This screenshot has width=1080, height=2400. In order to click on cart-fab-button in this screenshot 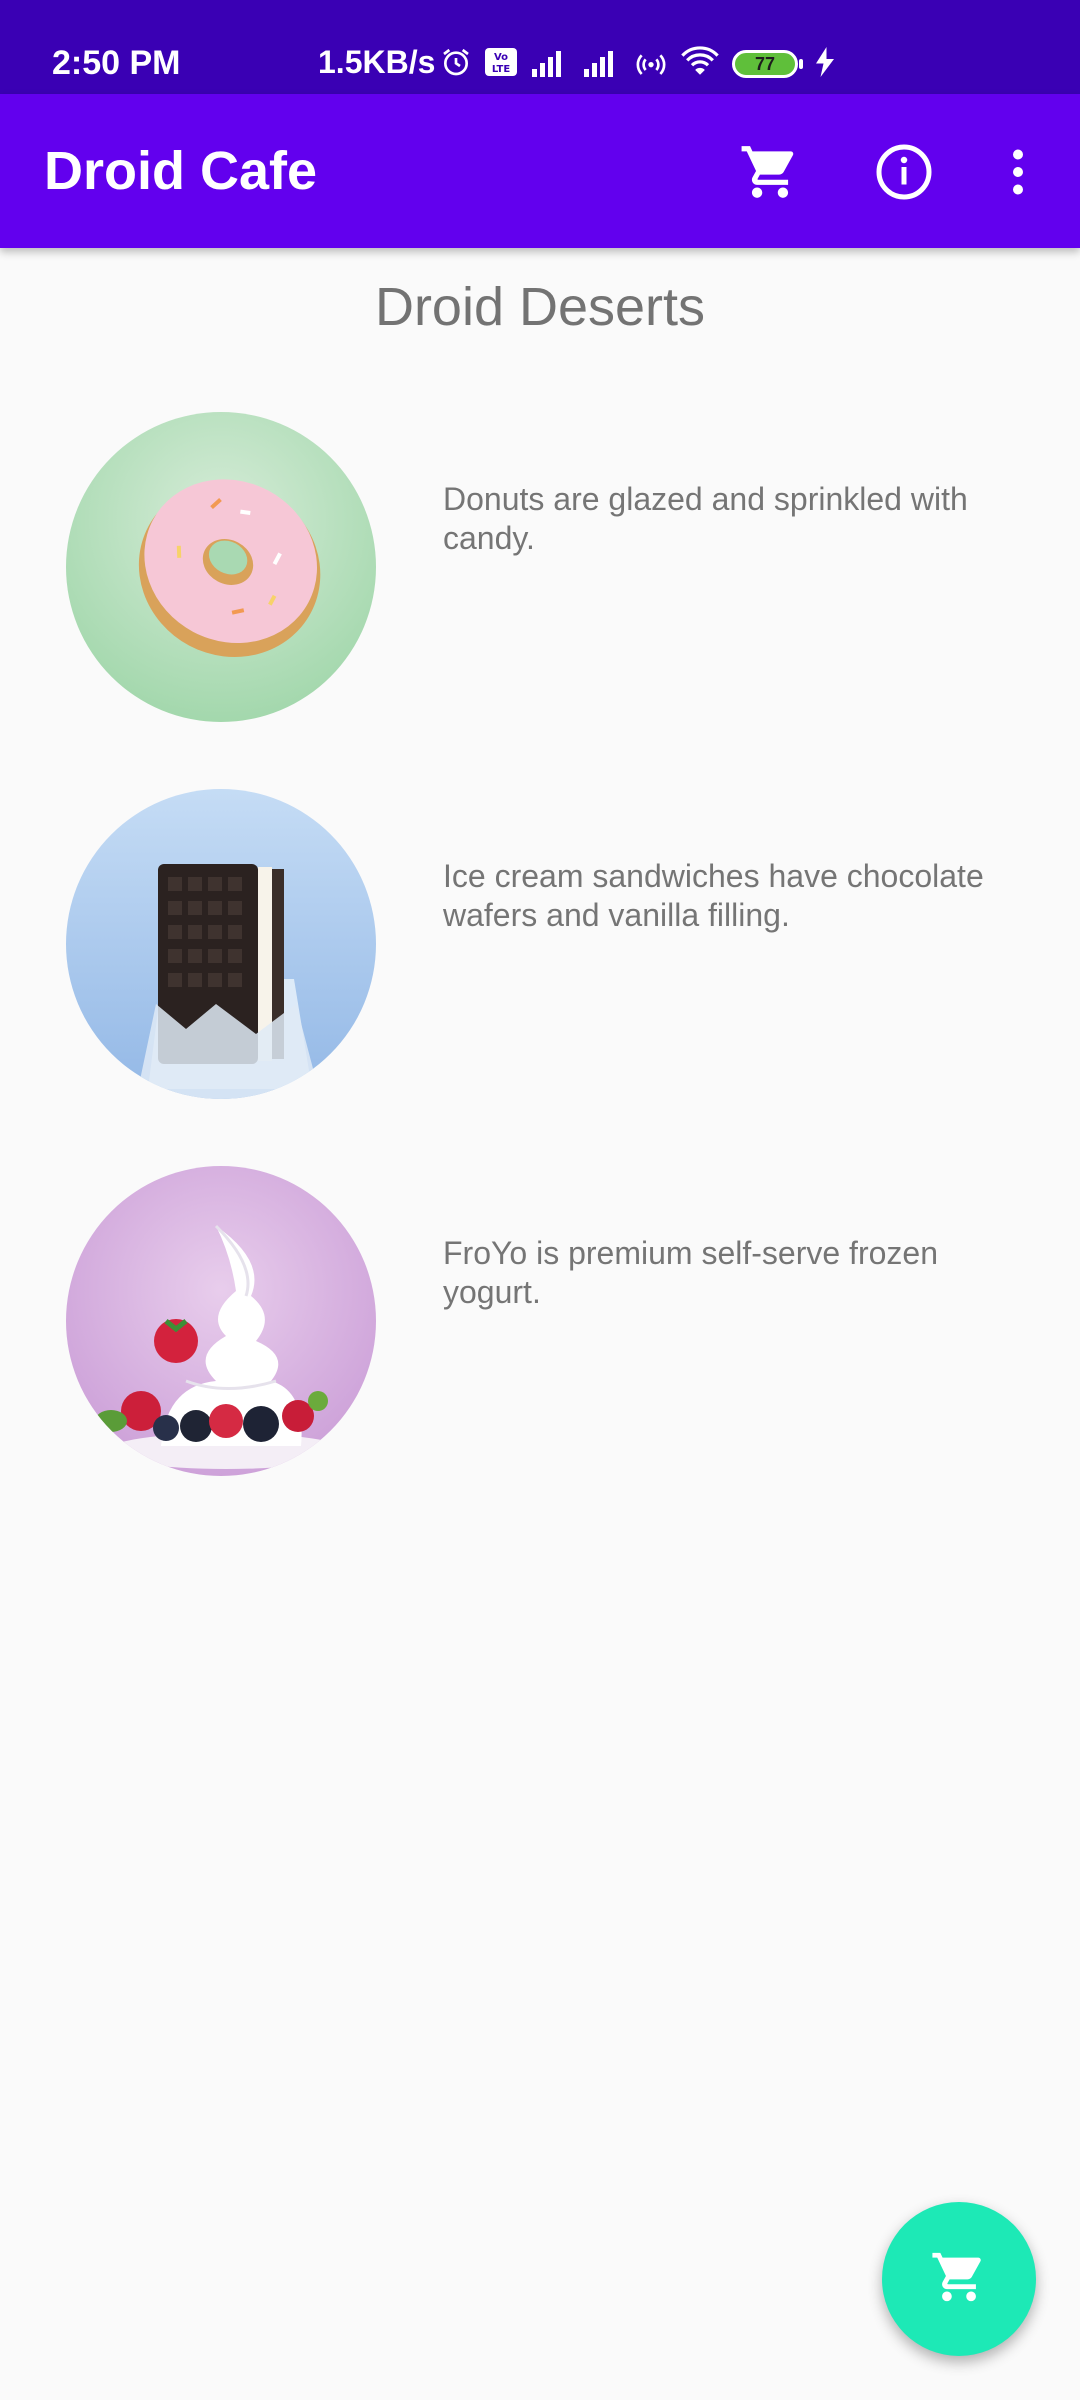, I will do `click(959, 2279)`.